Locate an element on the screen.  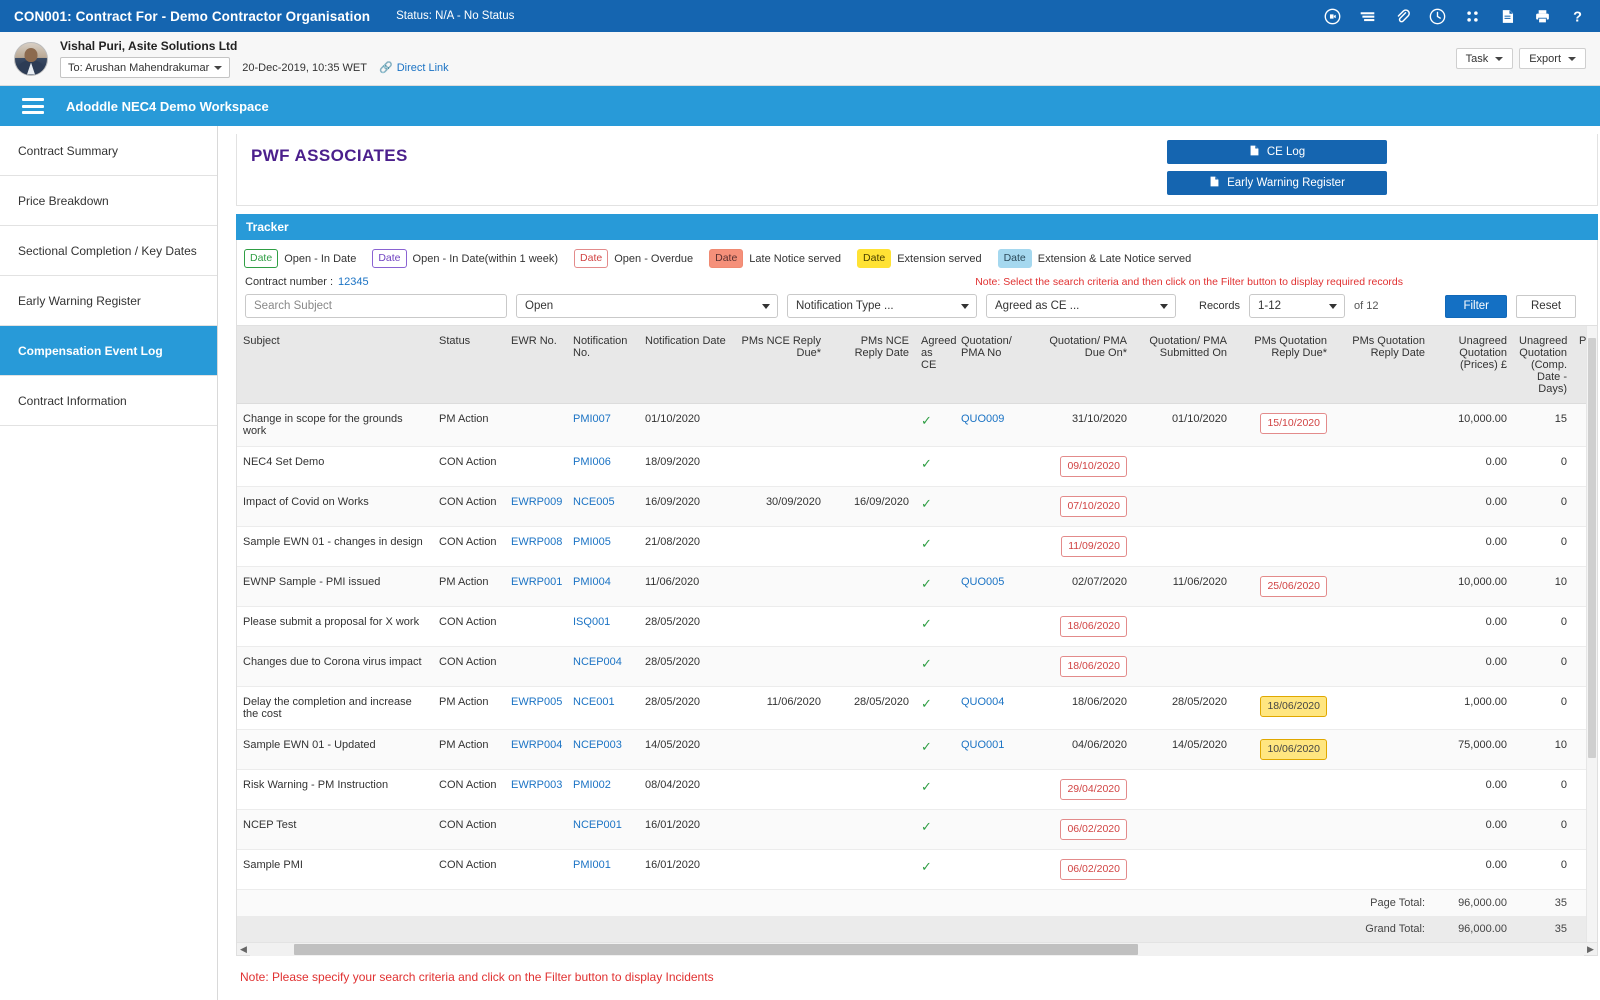
cell-quotation-pma-no: QUO004 is located at coordinates (991, 708).